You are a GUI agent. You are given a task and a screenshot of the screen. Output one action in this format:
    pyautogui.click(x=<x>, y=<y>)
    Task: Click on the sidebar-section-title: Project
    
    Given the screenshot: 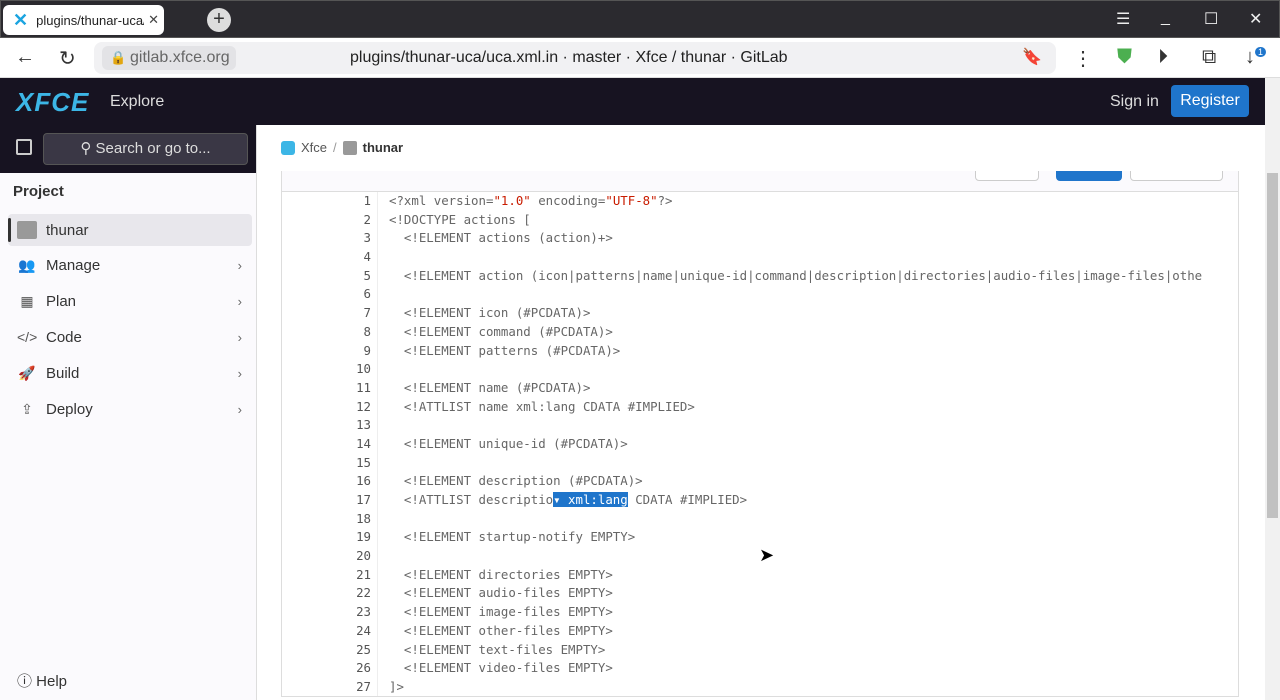 What is the action you would take?
    pyautogui.click(x=38, y=191)
    